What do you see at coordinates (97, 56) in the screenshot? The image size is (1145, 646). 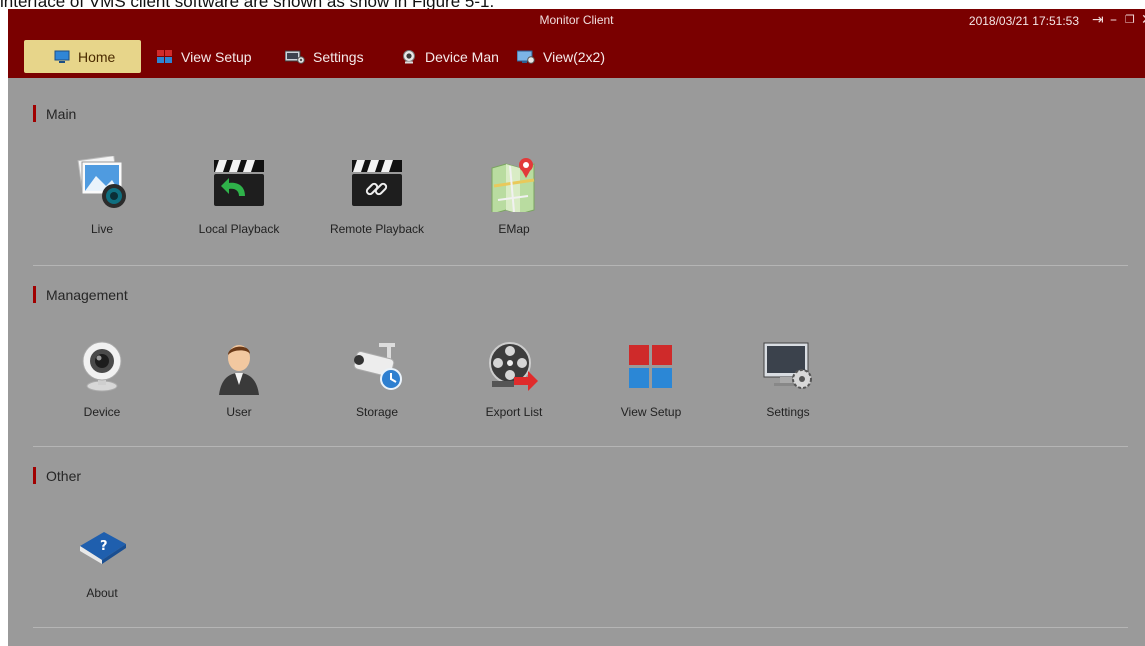 I see `tab-label: Home` at bounding box center [97, 56].